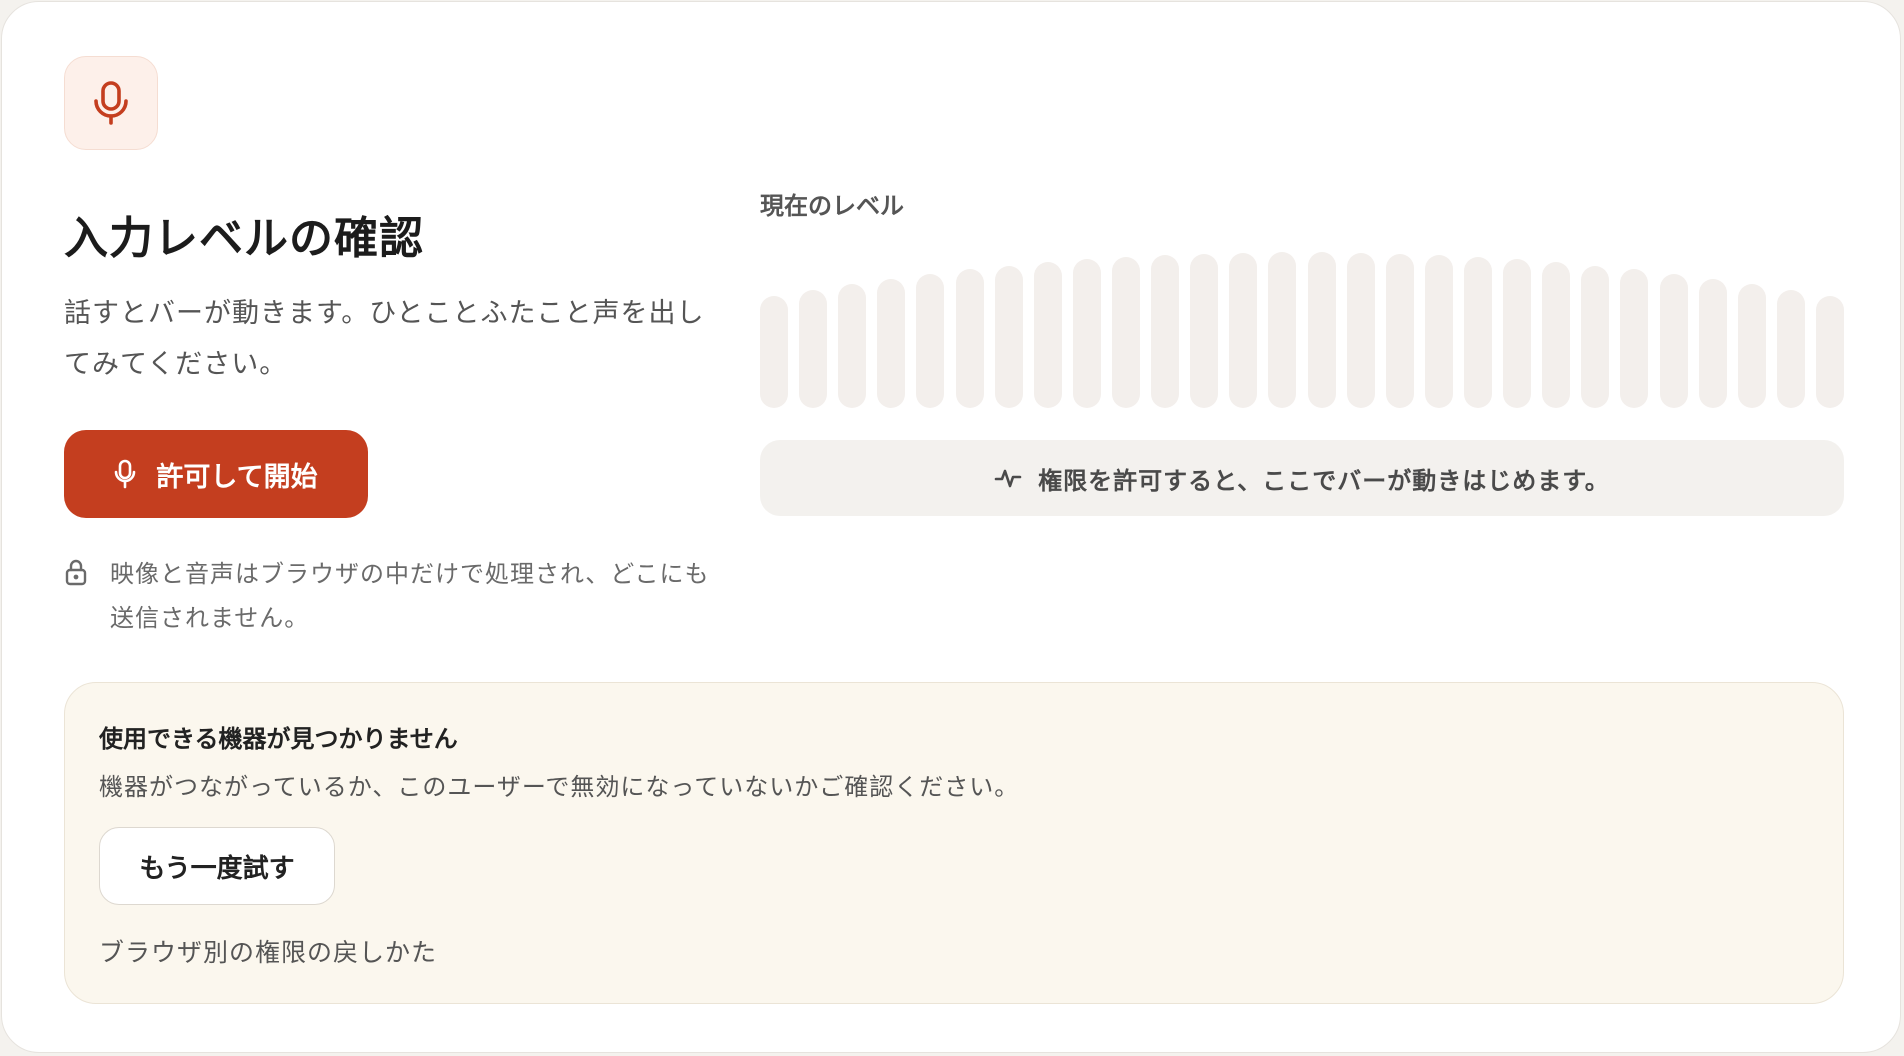 This screenshot has height=1056, width=1904. Describe the element at coordinates (1008, 478) in the screenshot. I see `activity-icon` at that location.